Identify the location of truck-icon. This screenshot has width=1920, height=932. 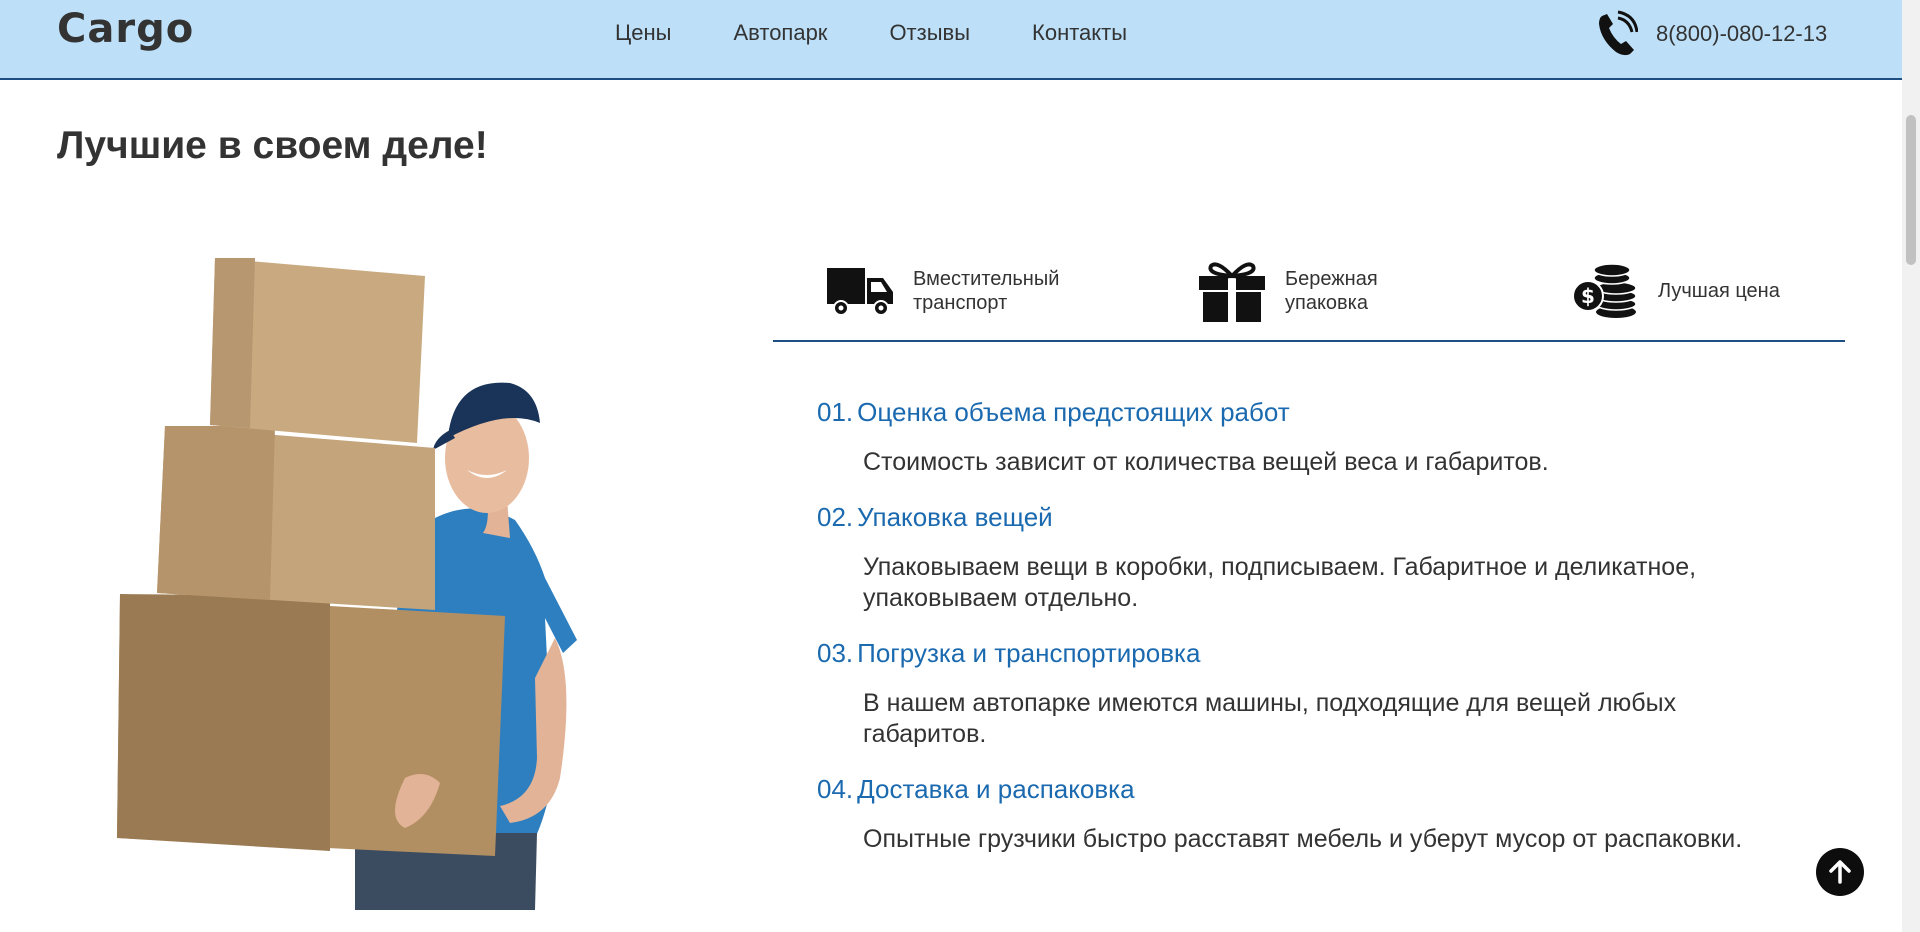
(860, 292).